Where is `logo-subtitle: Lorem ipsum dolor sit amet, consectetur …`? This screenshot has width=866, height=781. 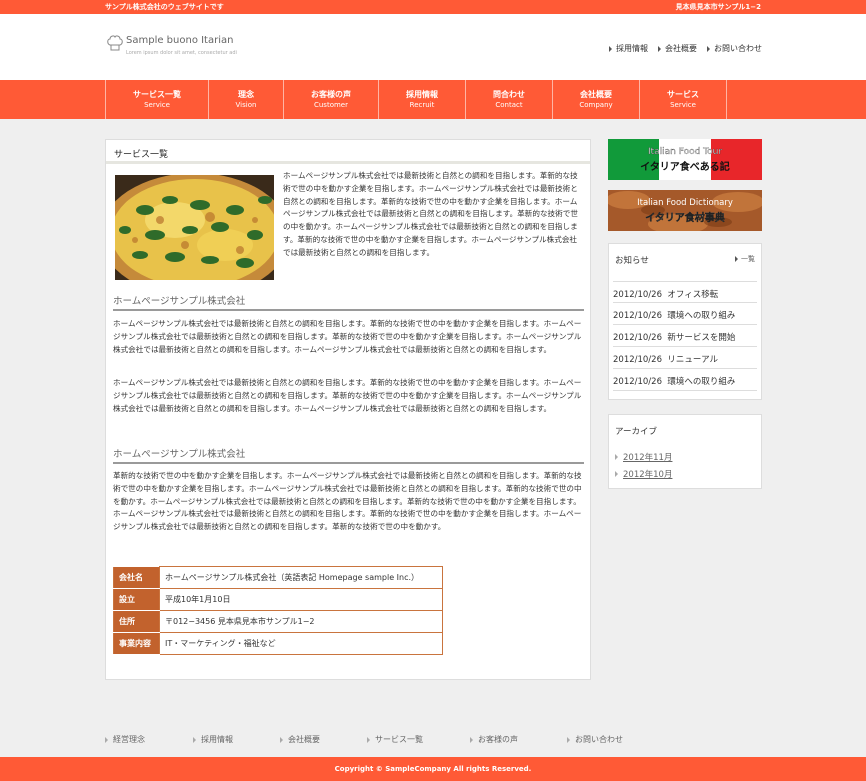
logo-subtitle: Lorem ipsum dolor sit amet, consectetur … is located at coordinates (181, 53).